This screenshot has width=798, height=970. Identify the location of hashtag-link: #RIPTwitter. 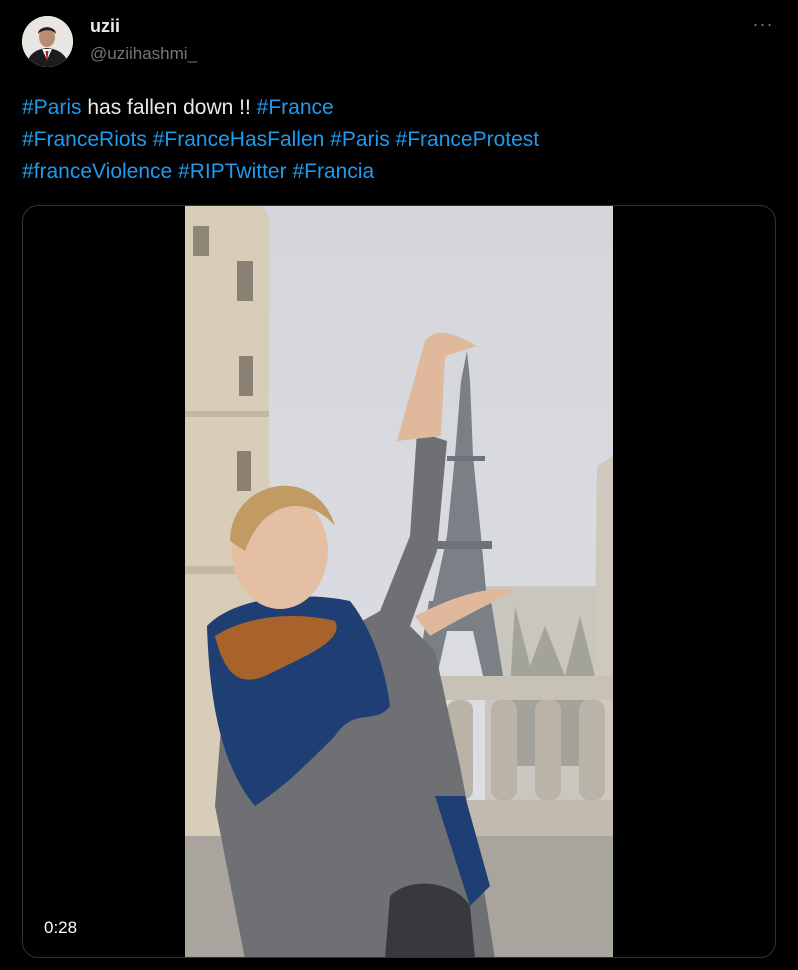
(232, 171).